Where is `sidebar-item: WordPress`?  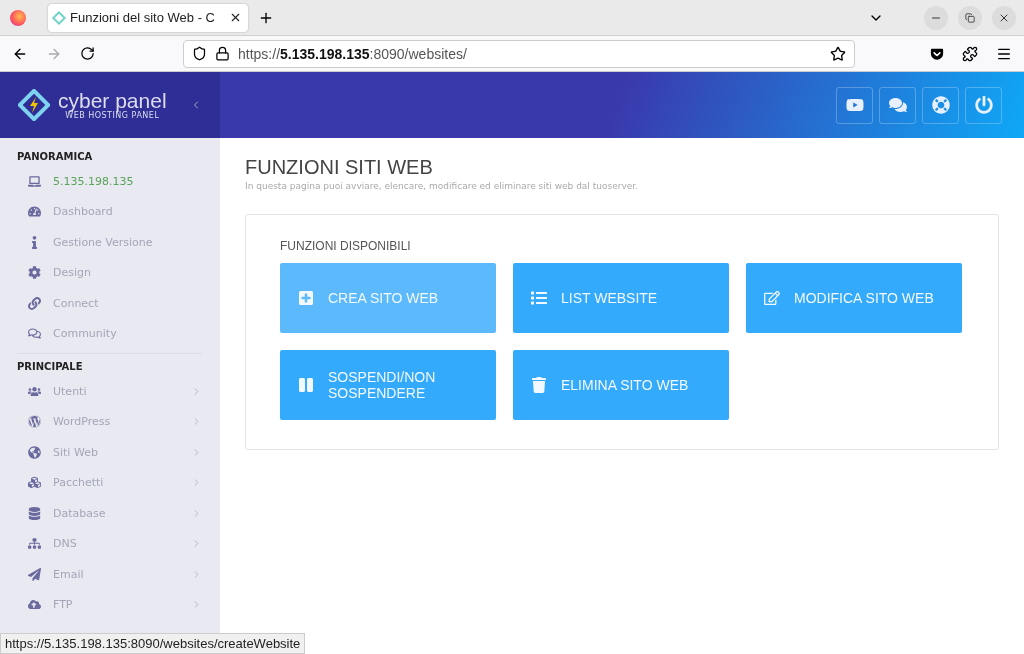 sidebar-item: WordPress is located at coordinates (109, 421).